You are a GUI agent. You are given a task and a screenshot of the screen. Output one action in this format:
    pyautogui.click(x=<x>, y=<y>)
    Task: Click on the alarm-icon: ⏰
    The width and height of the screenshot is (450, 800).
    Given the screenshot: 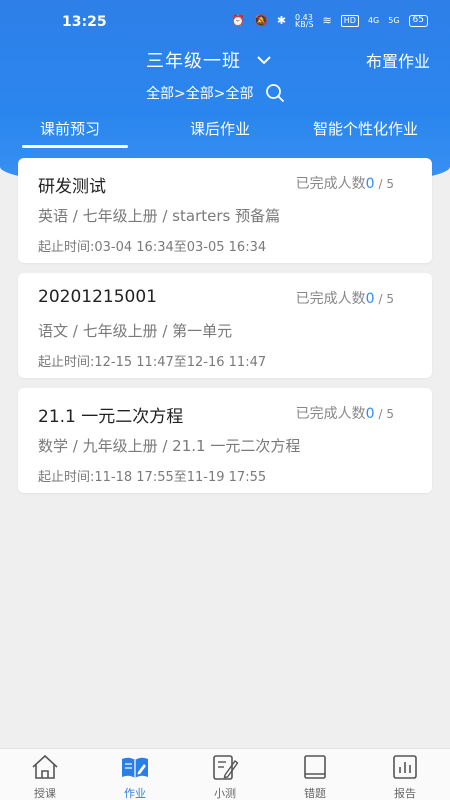 What is the action you would take?
    pyautogui.click(x=238, y=20)
    